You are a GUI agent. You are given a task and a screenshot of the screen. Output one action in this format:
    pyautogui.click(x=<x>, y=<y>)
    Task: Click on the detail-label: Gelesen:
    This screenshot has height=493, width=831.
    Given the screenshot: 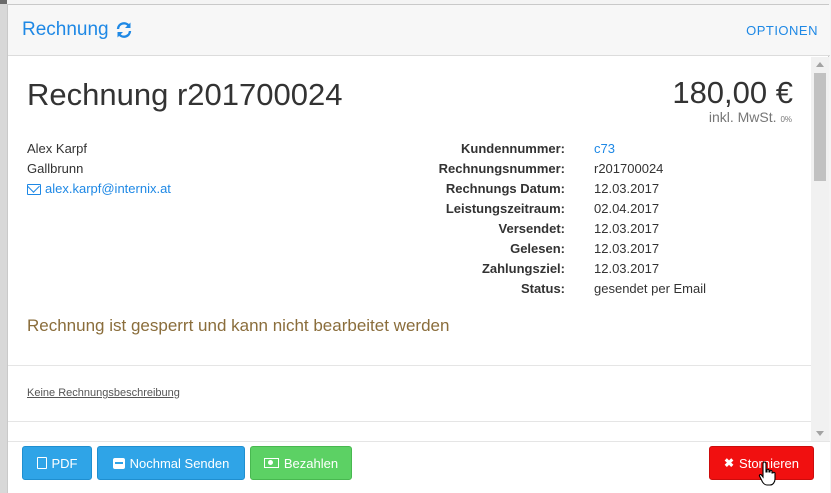 What is the action you would take?
    pyautogui.click(x=537, y=248)
    